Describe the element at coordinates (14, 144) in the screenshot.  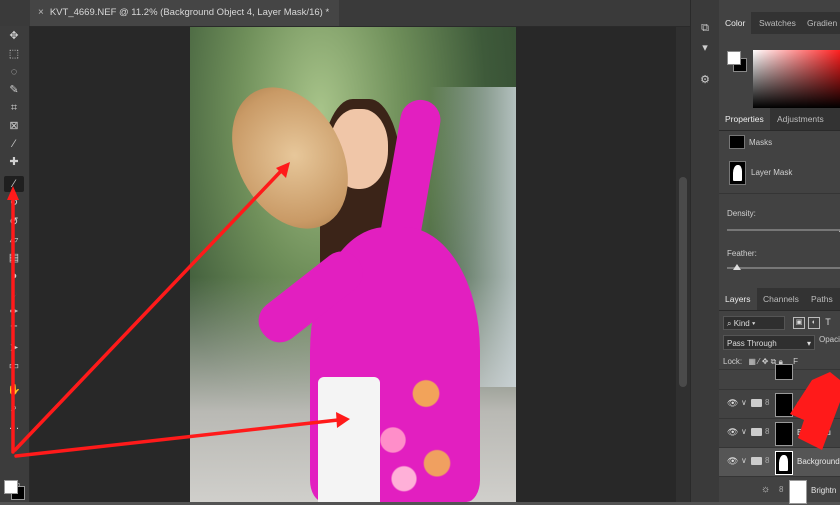
I see `eyedropper-tool-icon: ⁄` at that location.